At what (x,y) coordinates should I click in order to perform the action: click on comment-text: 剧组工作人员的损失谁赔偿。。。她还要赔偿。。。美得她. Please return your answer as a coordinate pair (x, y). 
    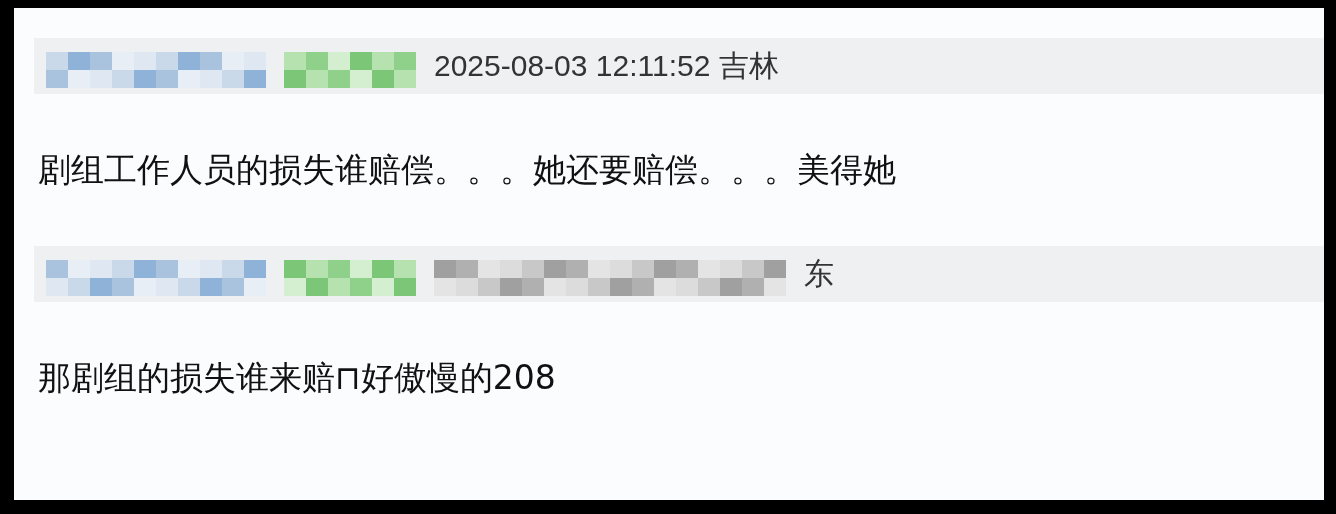
    Looking at the image, I should click on (467, 169).